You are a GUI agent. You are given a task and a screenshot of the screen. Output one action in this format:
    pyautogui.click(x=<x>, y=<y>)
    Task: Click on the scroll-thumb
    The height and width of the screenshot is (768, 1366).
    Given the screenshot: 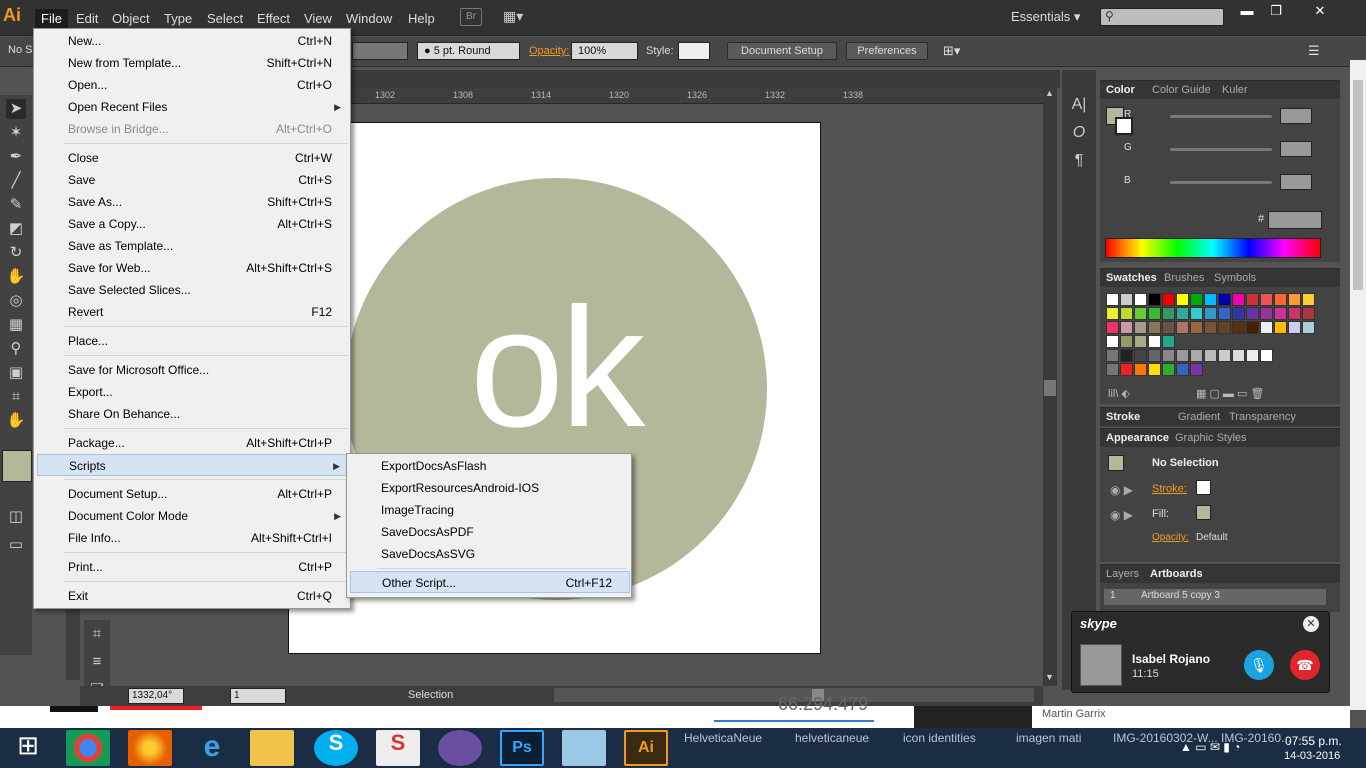 What is the action you would take?
    pyautogui.click(x=1050, y=388)
    